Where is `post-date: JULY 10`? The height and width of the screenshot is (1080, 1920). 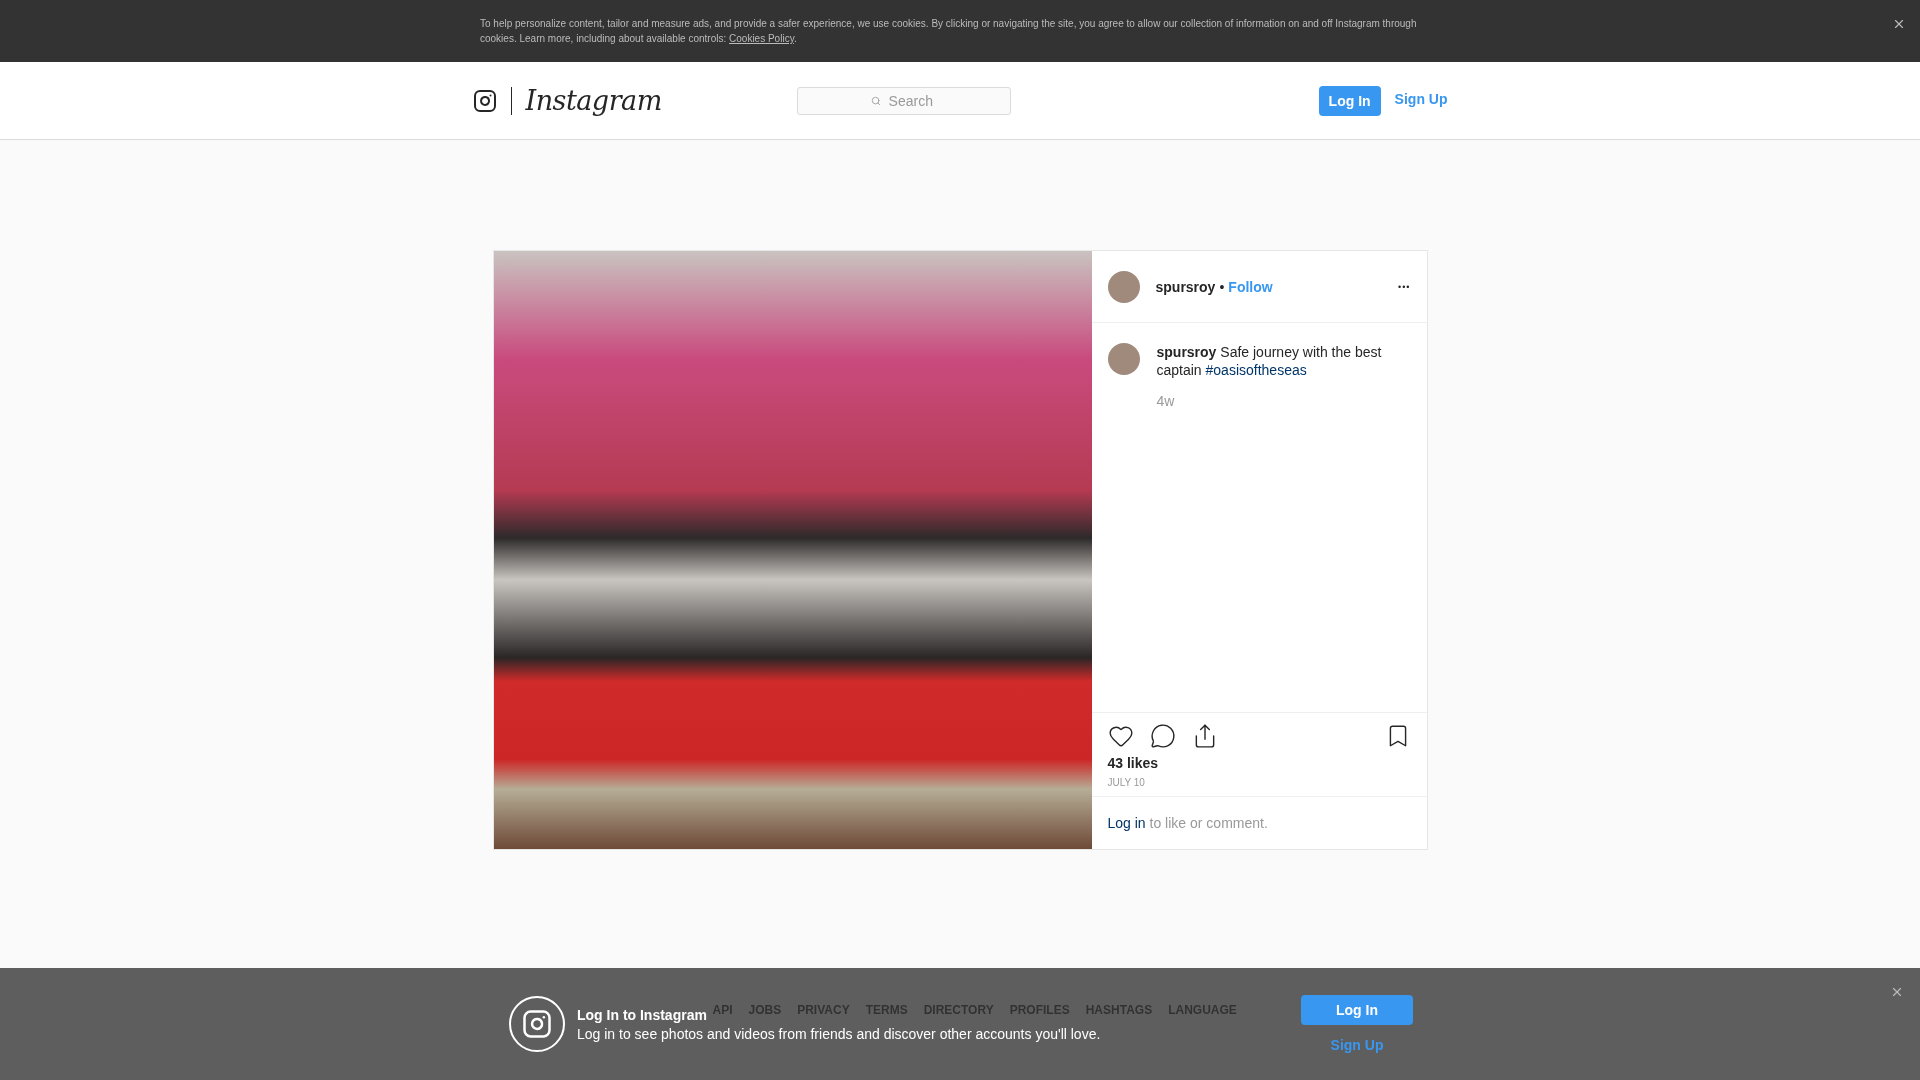
post-date: JULY 10 is located at coordinates (1126, 782).